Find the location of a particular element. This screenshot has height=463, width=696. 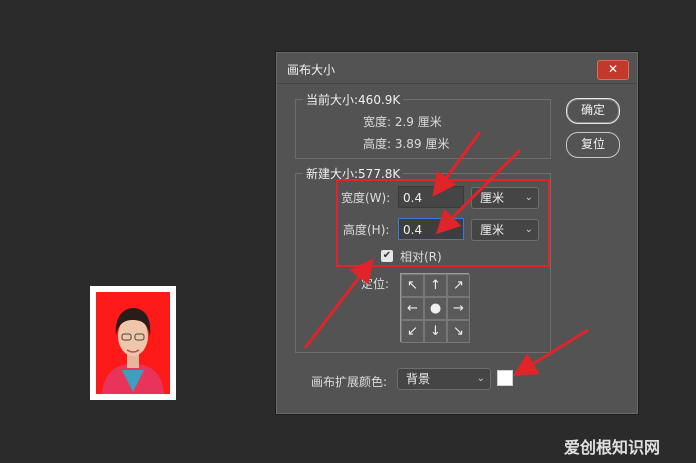

reset-button: 复位 is located at coordinates (593, 145).